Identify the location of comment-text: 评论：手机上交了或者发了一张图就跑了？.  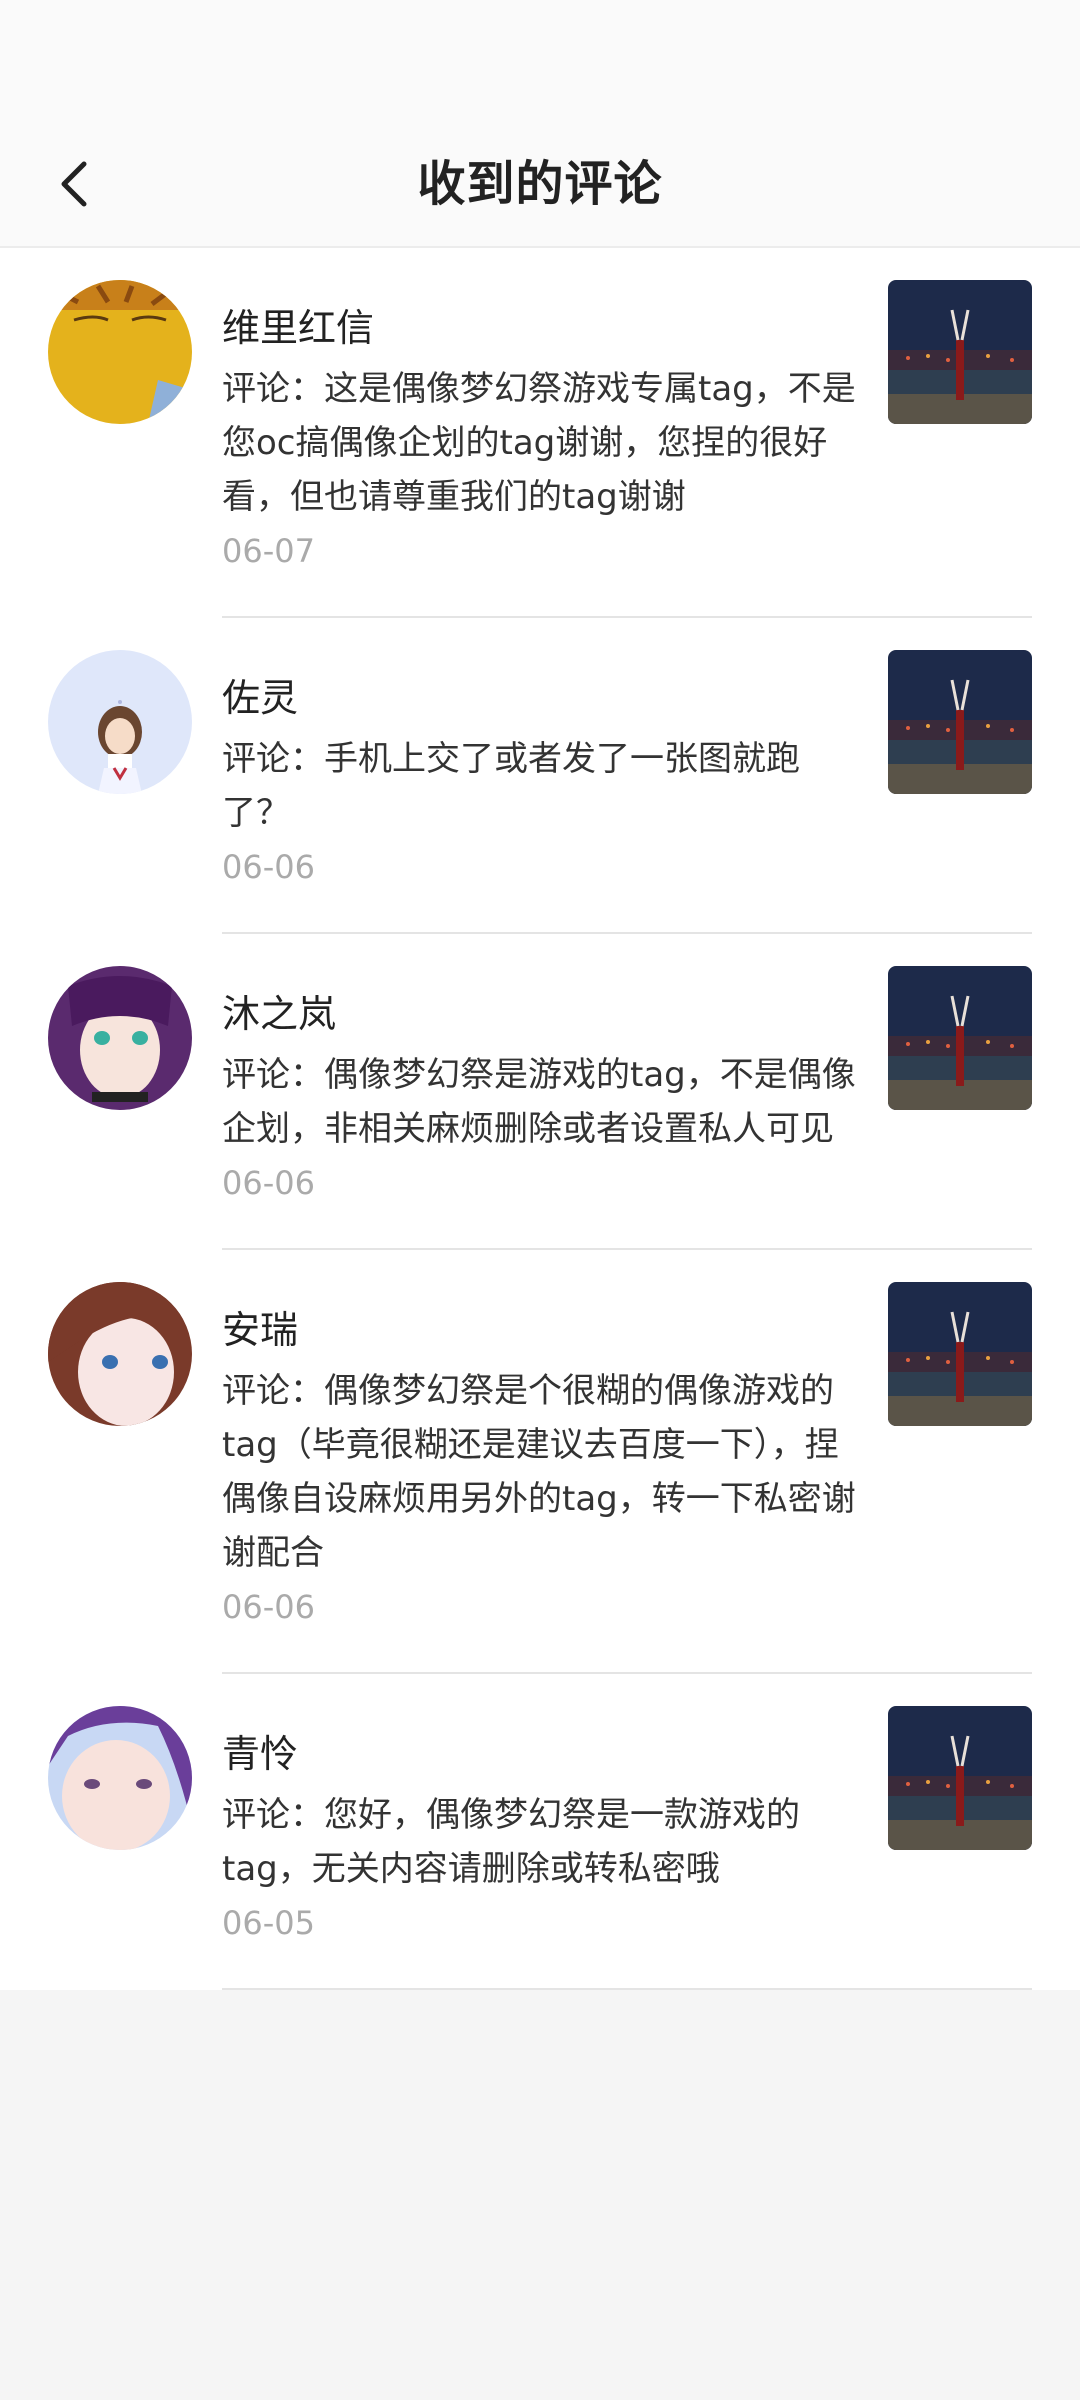
(511, 786).